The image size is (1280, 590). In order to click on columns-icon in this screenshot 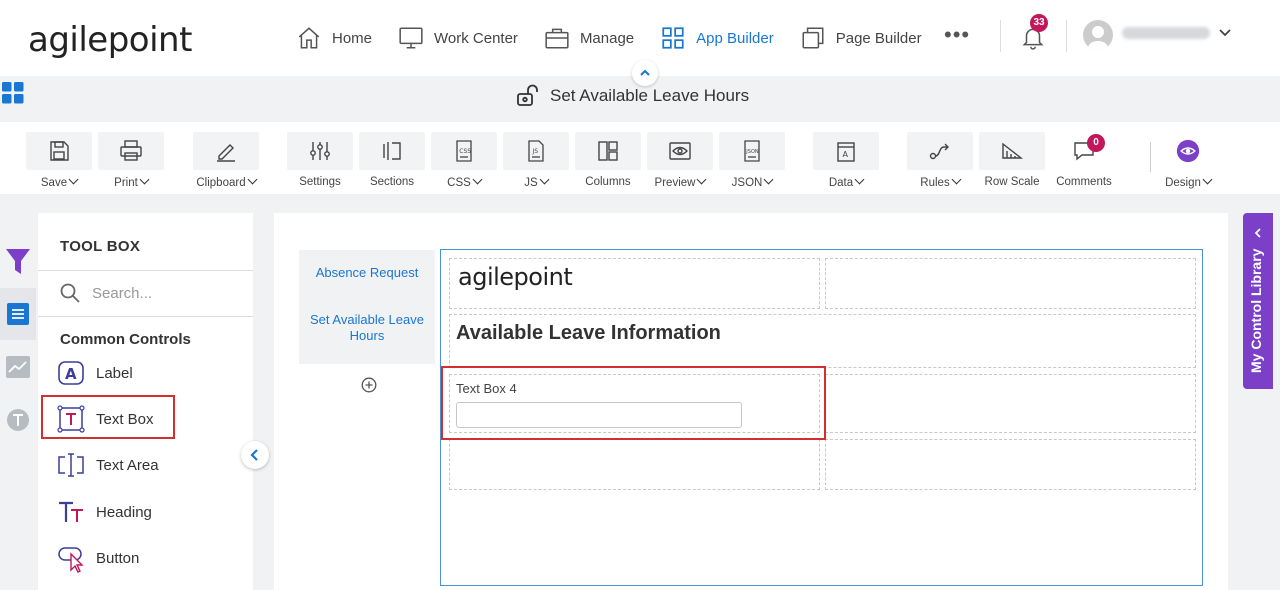, I will do `click(608, 151)`.